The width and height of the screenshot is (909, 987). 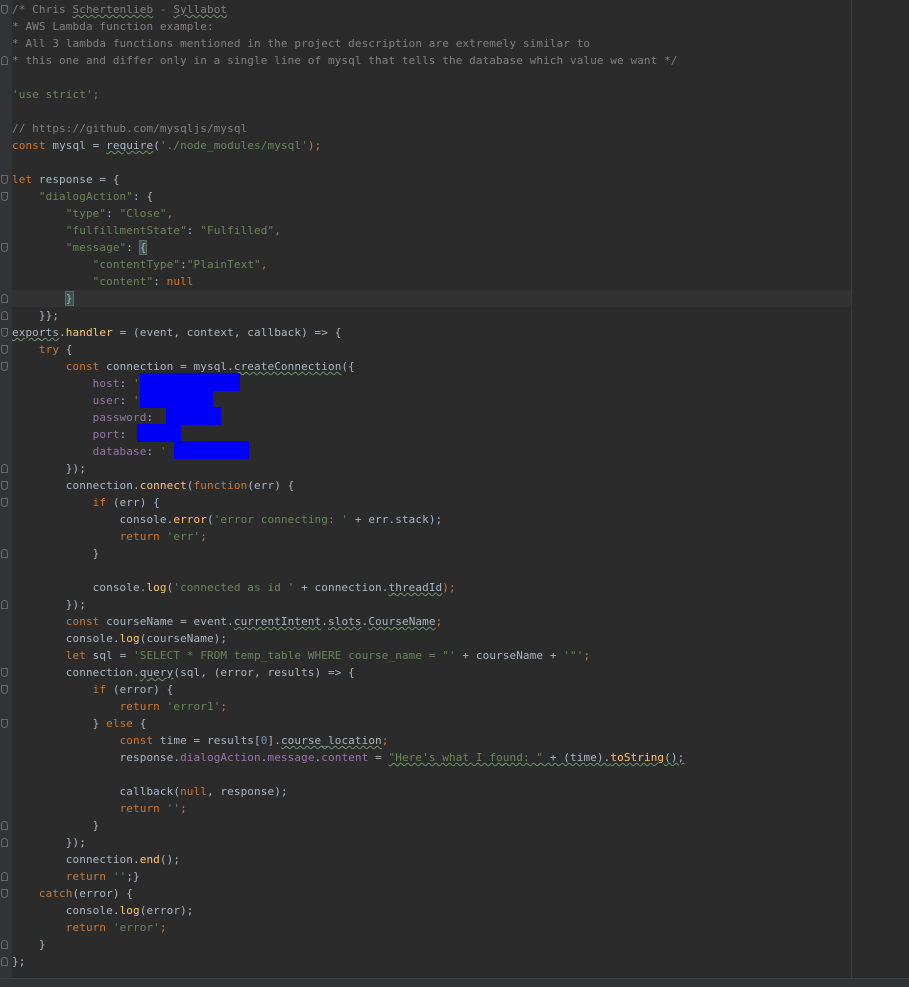 I want to click on code-line: const time = results[0].course_location;, so click(x=431, y=740).